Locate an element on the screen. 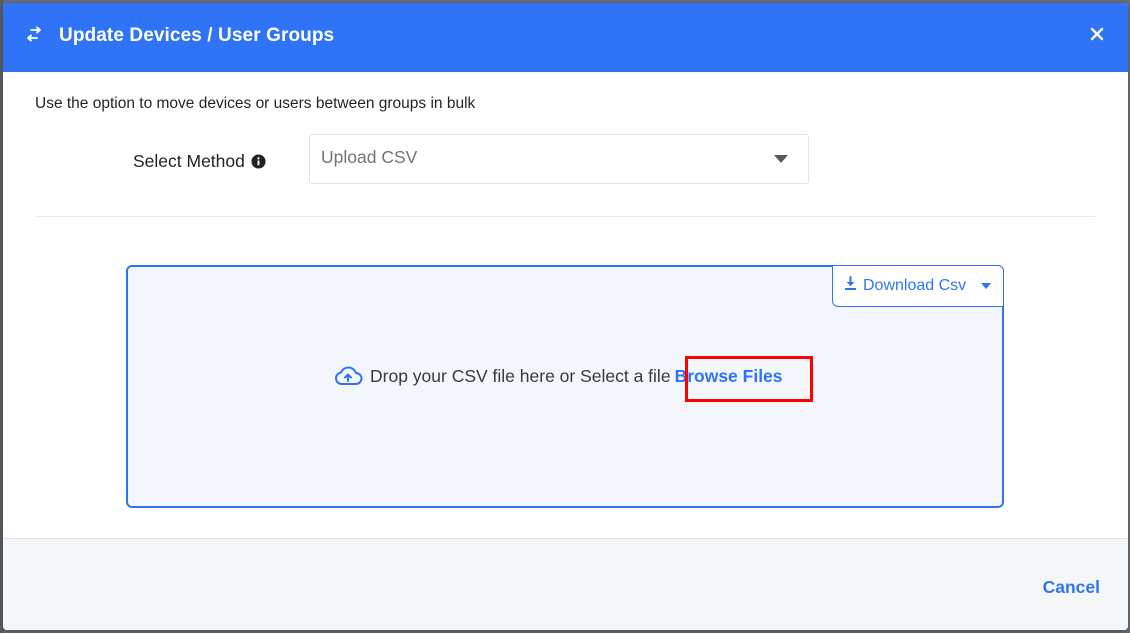  method-select-value: Upload CSV is located at coordinates (369, 157).